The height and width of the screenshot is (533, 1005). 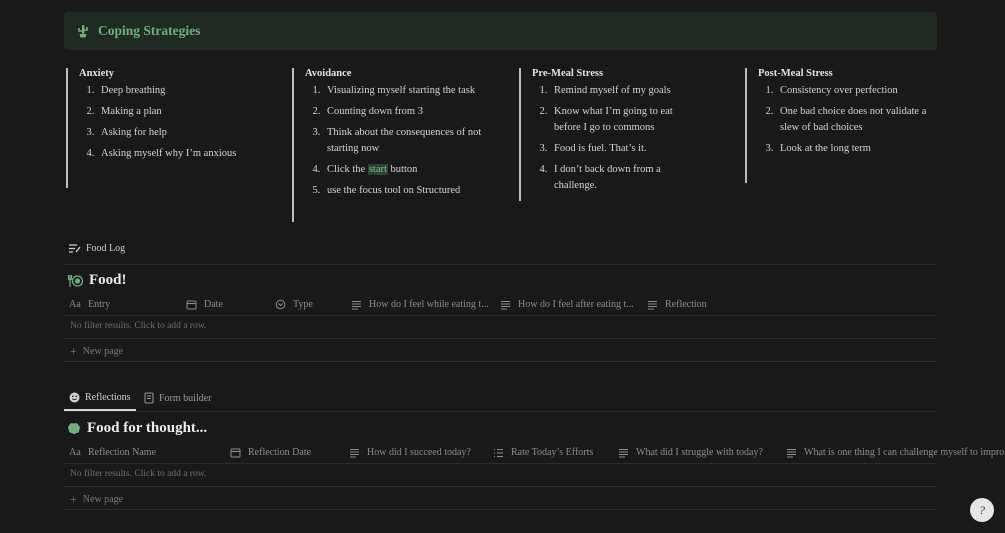 What do you see at coordinates (621, 91) in the screenshot?
I see `list-item: Remind myself of my goals` at bounding box center [621, 91].